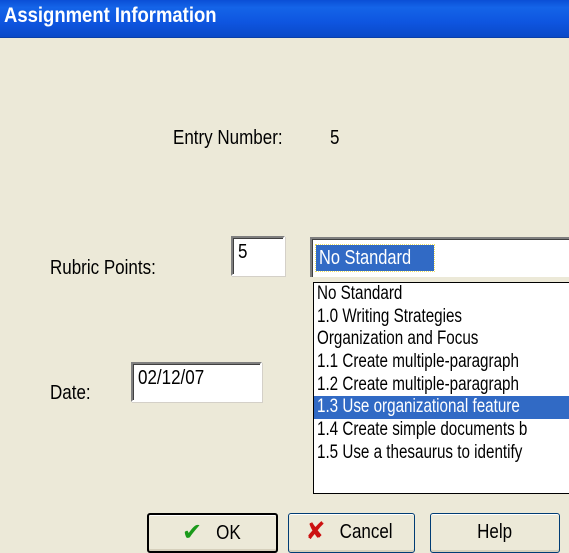  Describe the element at coordinates (441, 294) in the screenshot. I see `list-item: No Standard` at that location.